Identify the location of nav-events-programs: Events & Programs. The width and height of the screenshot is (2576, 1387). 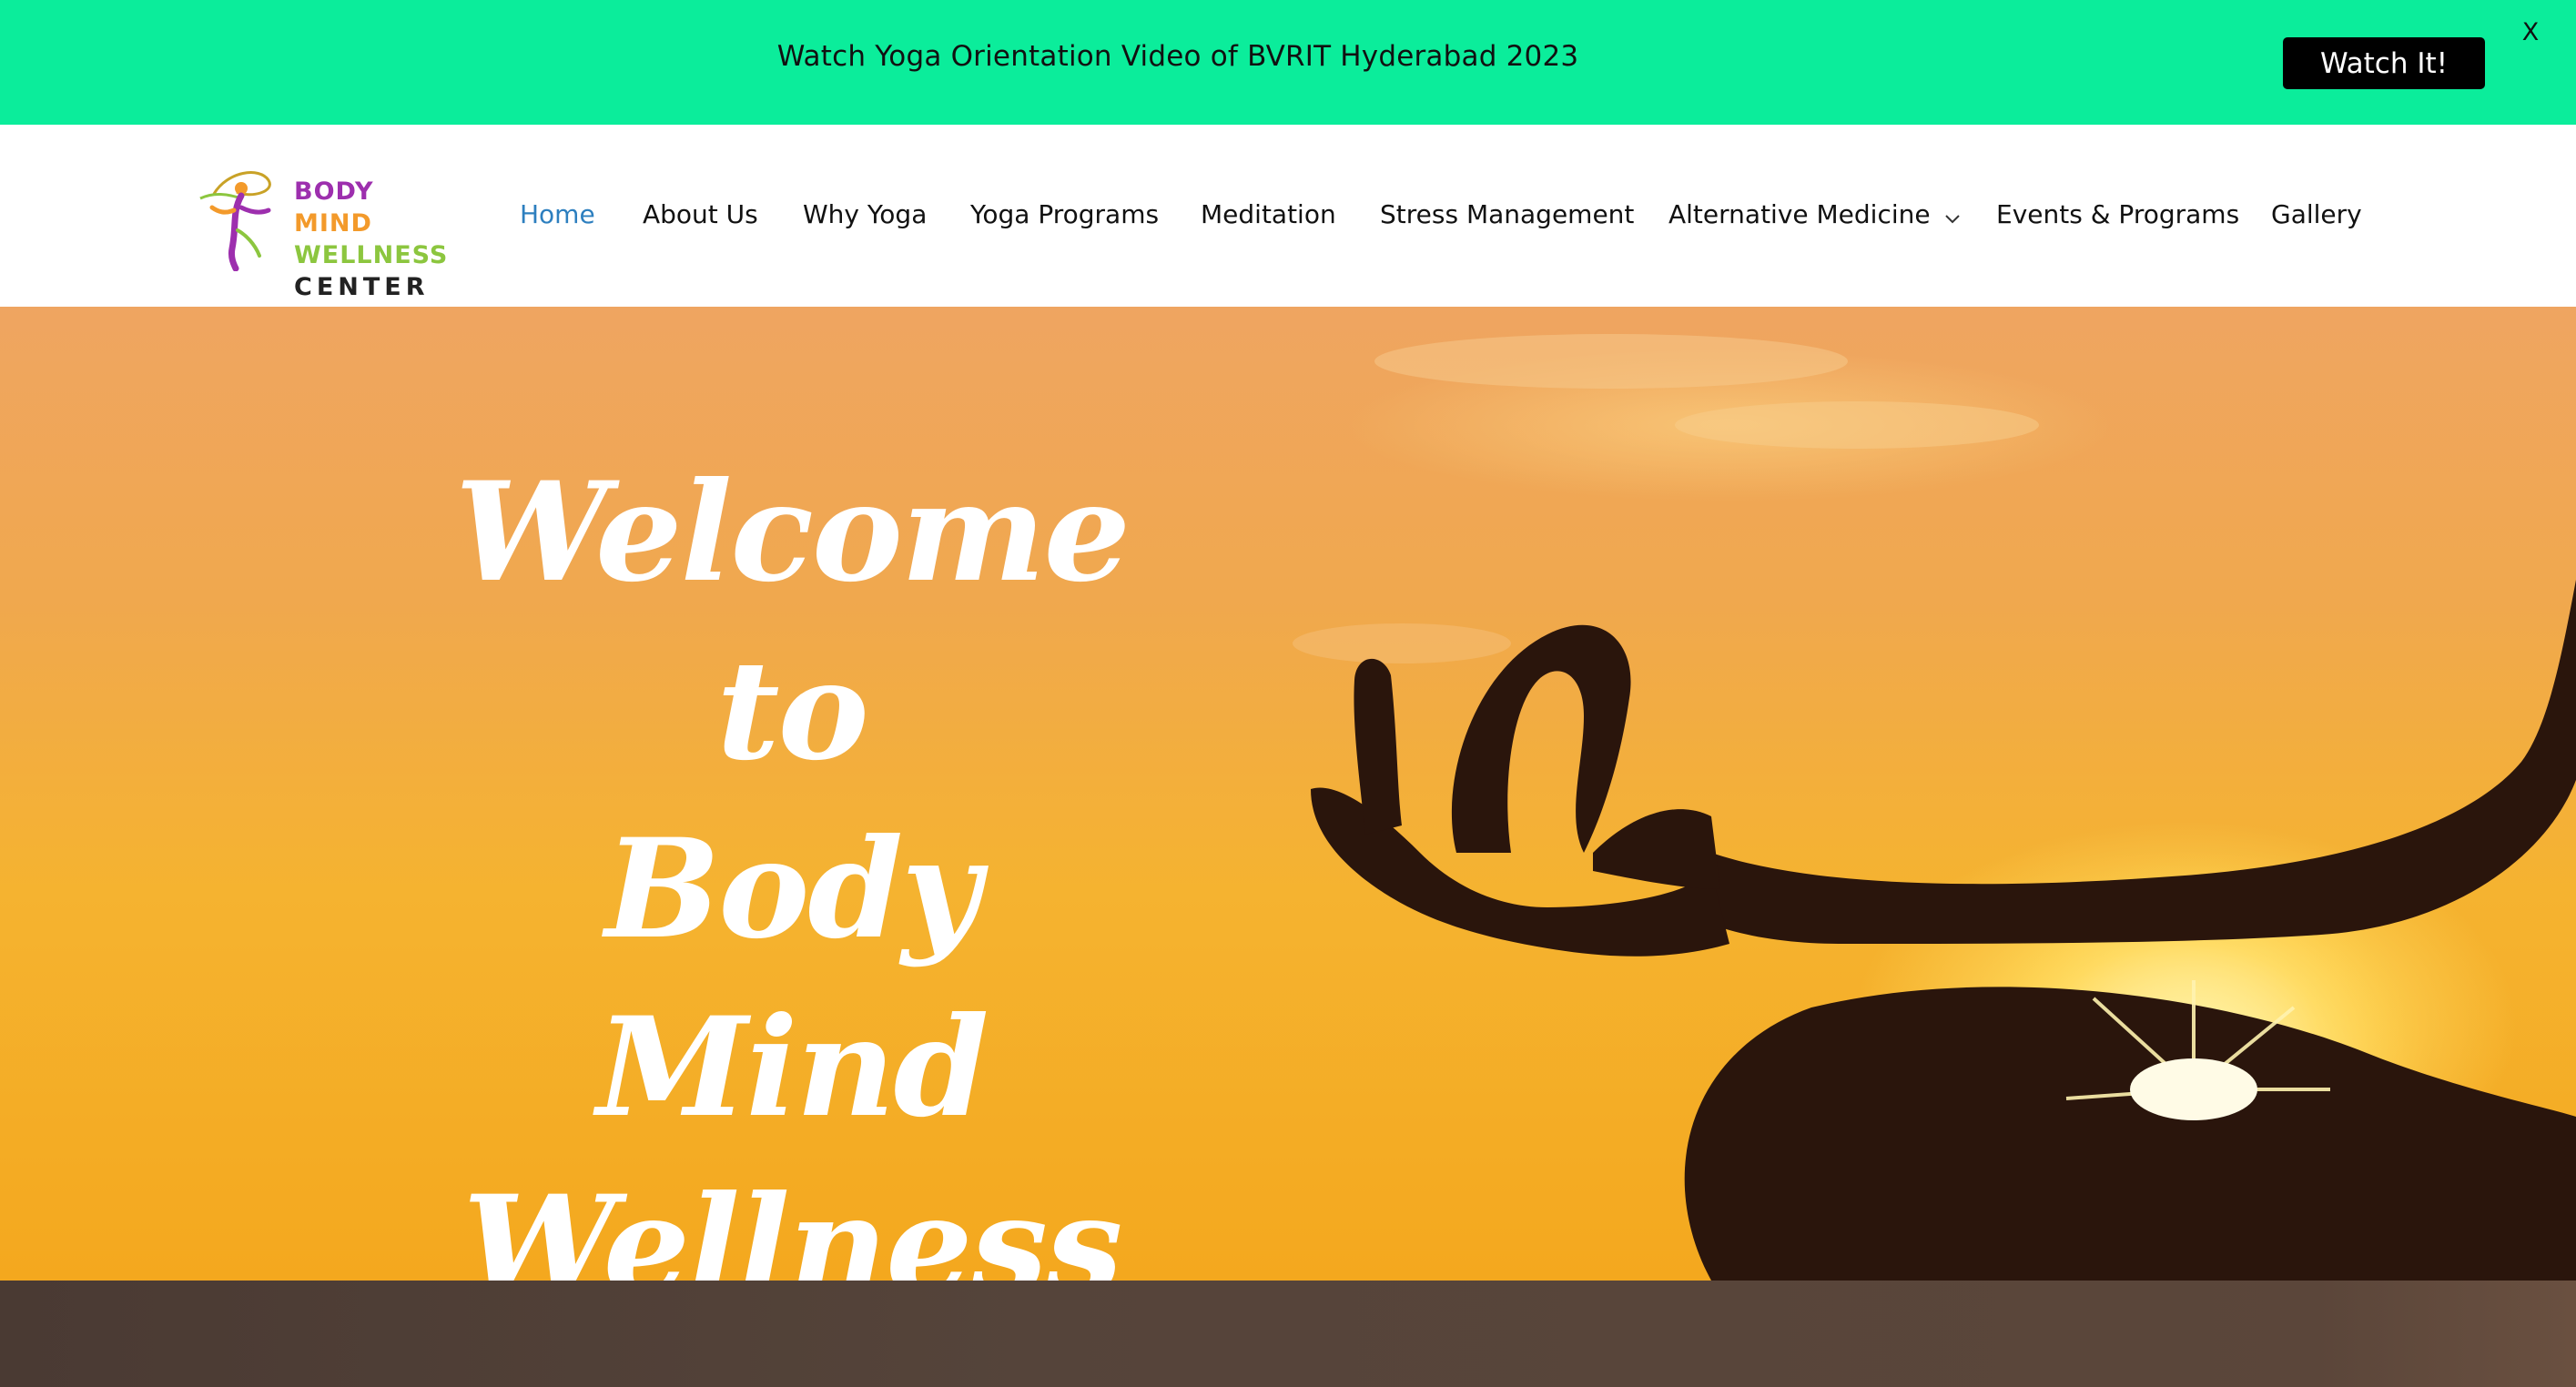
(2117, 214).